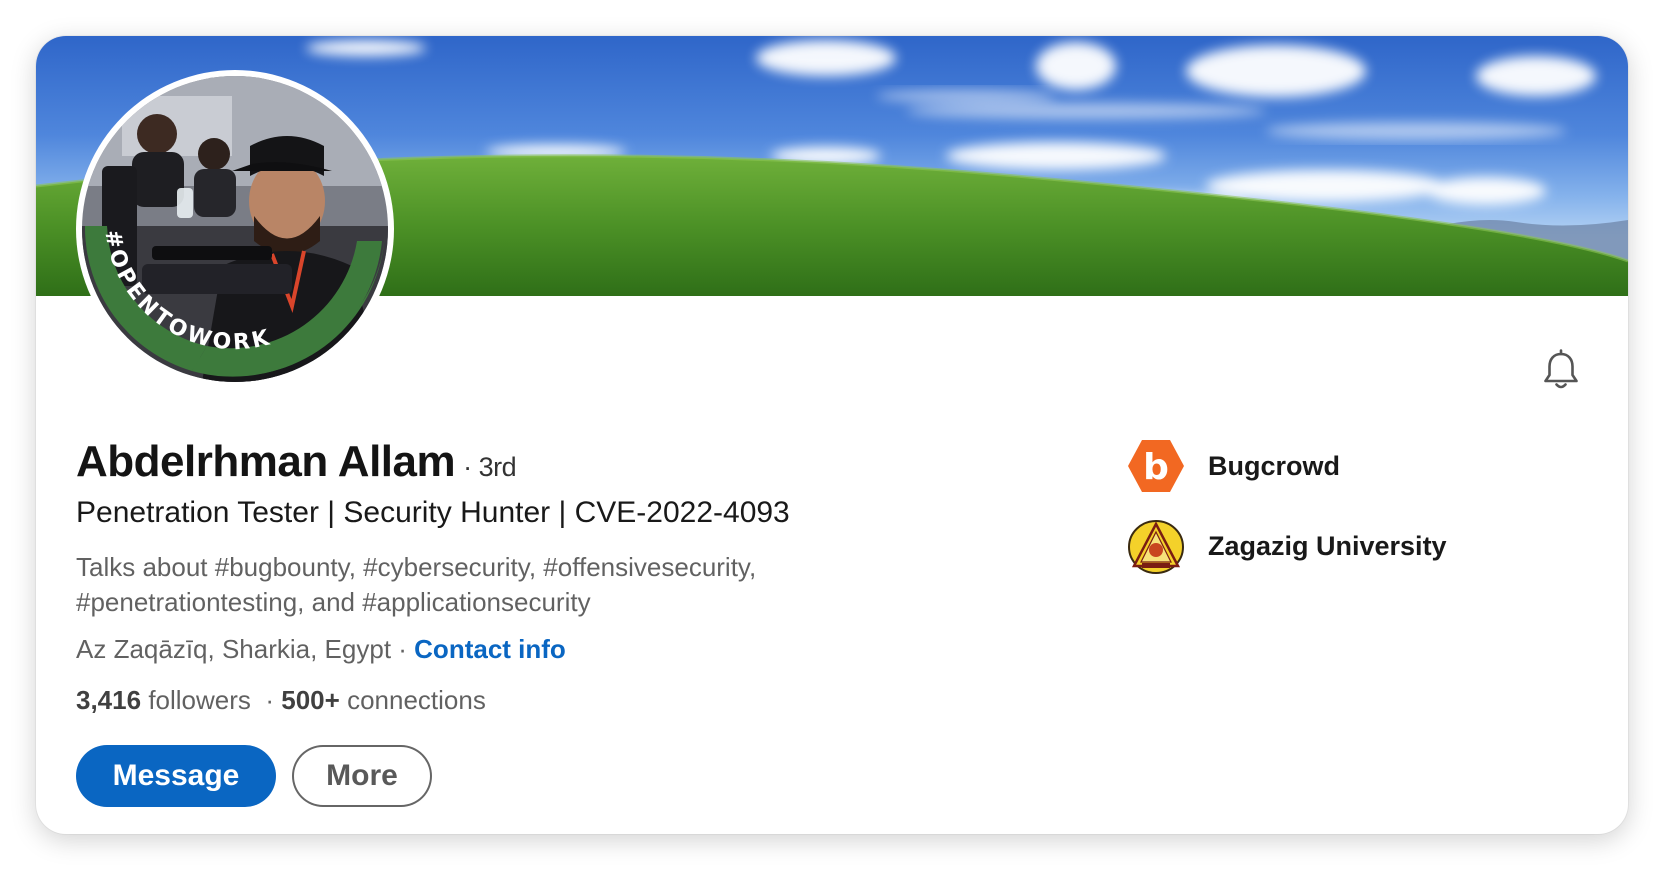 The height and width of the screenshot is (870, 1664). What do you see at coordinates (1327, 545) in the screenshot?
I see `org-name: Zagazig University` at bounding box center [1327, 545].